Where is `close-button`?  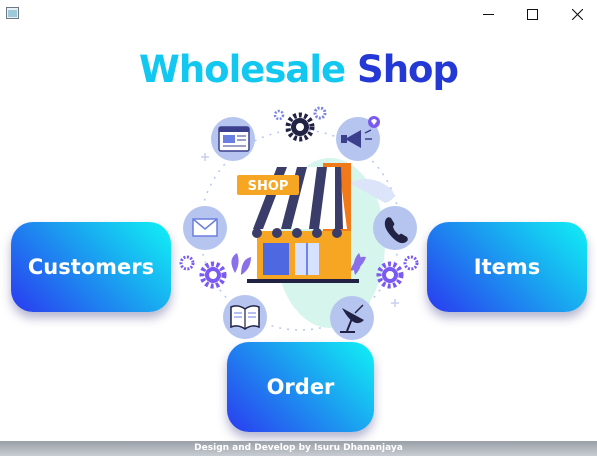 close-button is located at coordinates (575, 14).